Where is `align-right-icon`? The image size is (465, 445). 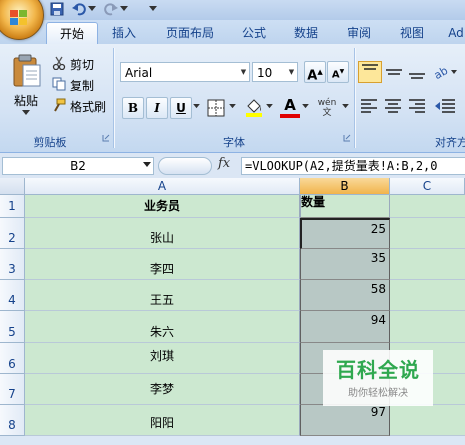
align-right-icon is located at coordinates (417, 106).